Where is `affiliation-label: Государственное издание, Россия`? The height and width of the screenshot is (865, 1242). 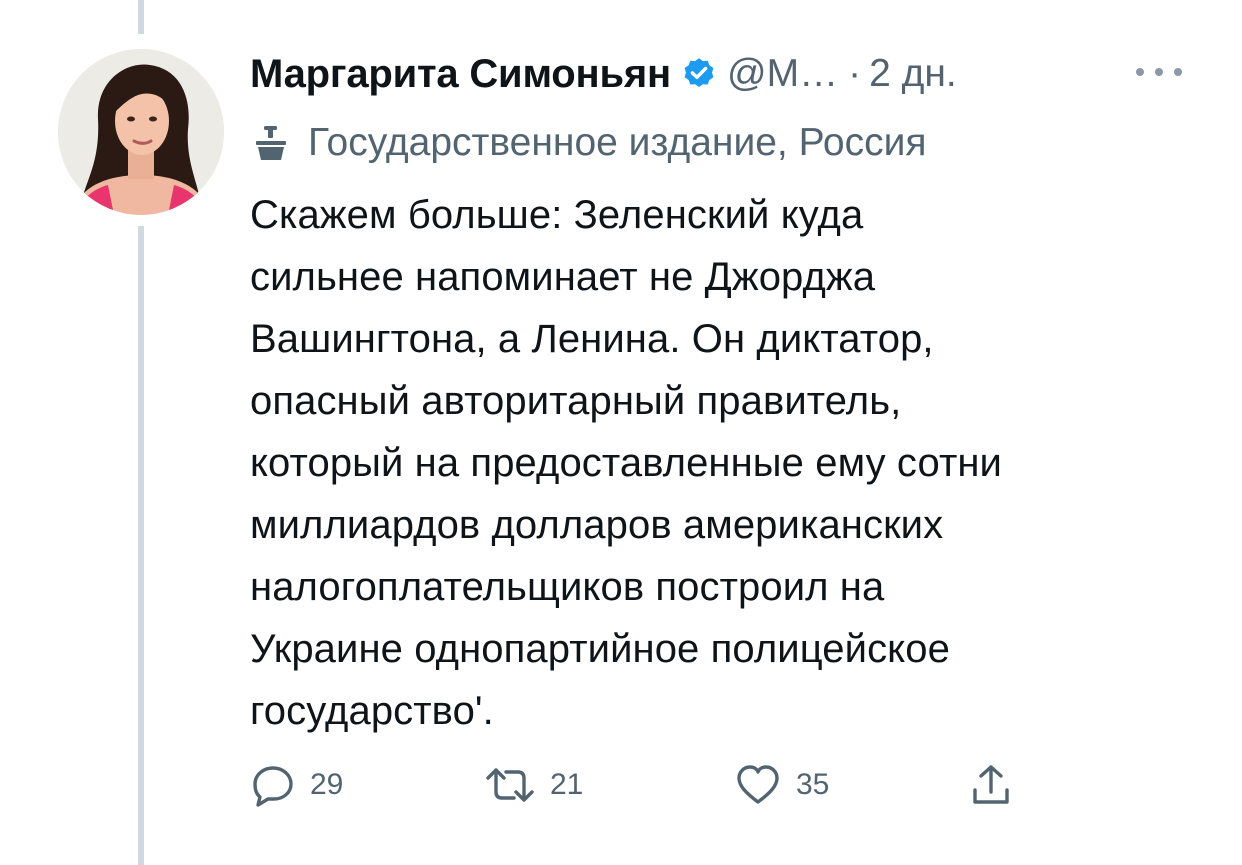
affiliation-label: Государственное издание, Россия is located at coordinates (588, 143).